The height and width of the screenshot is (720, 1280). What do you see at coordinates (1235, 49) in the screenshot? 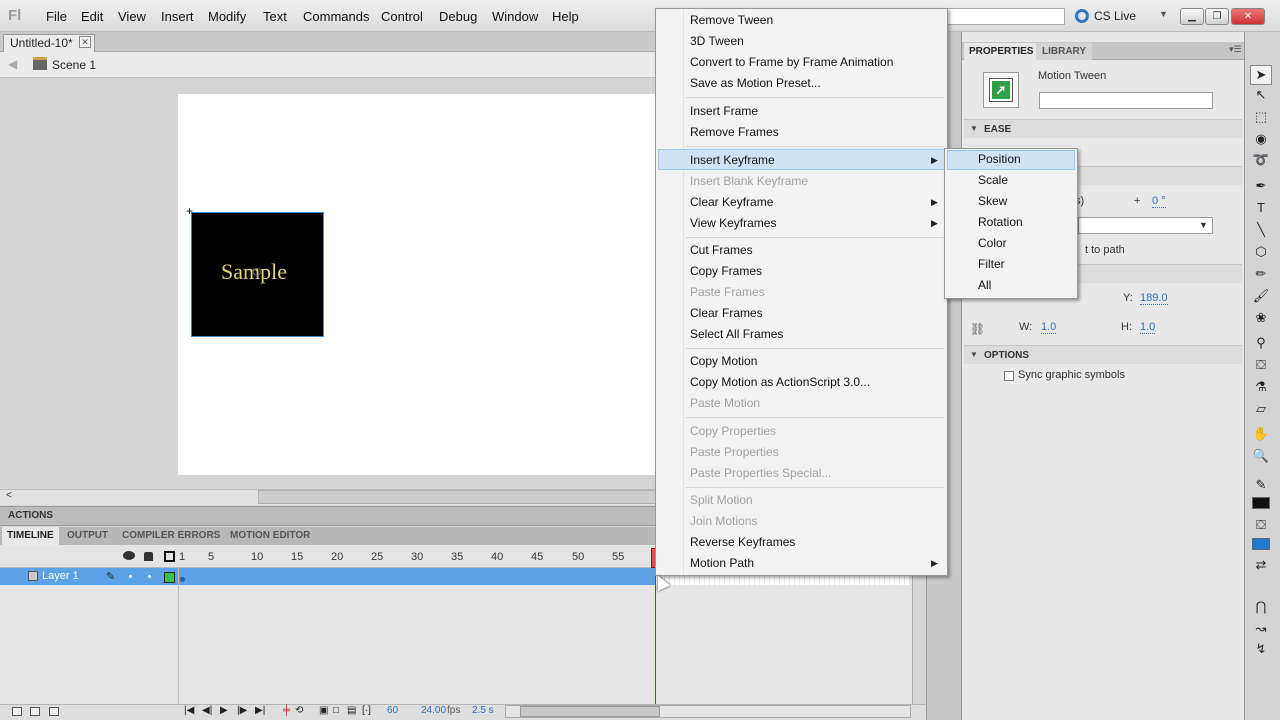
I see `panel-menu-icon: ▾☰` at bounding box center [1235, 49].